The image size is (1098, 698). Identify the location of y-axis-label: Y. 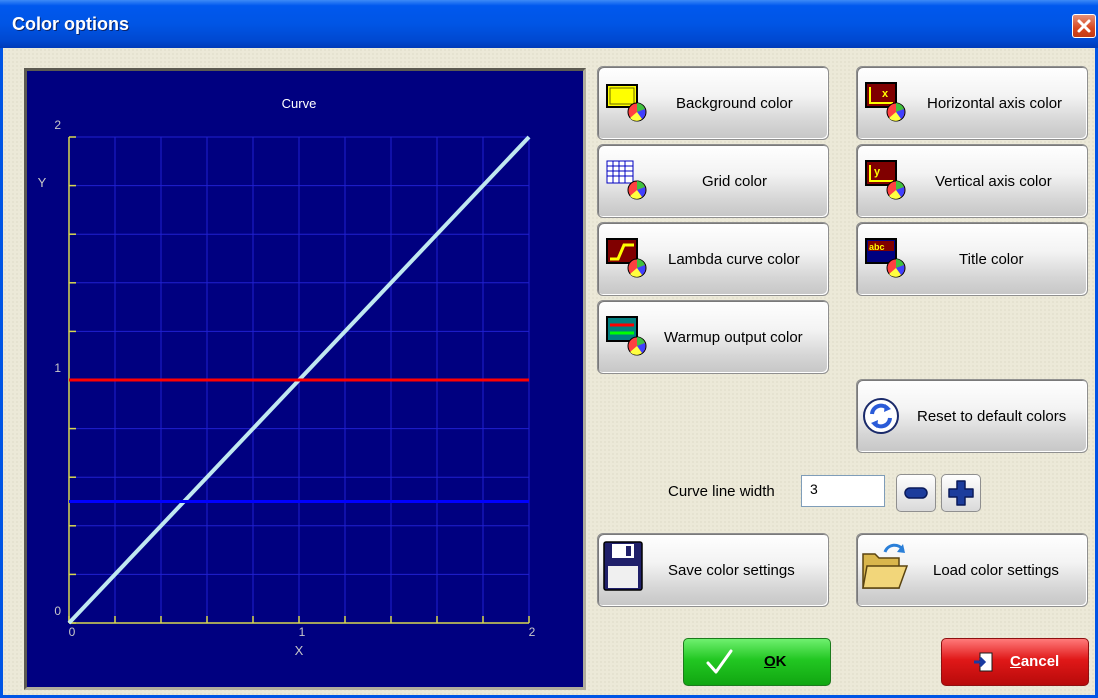
(42, 182).